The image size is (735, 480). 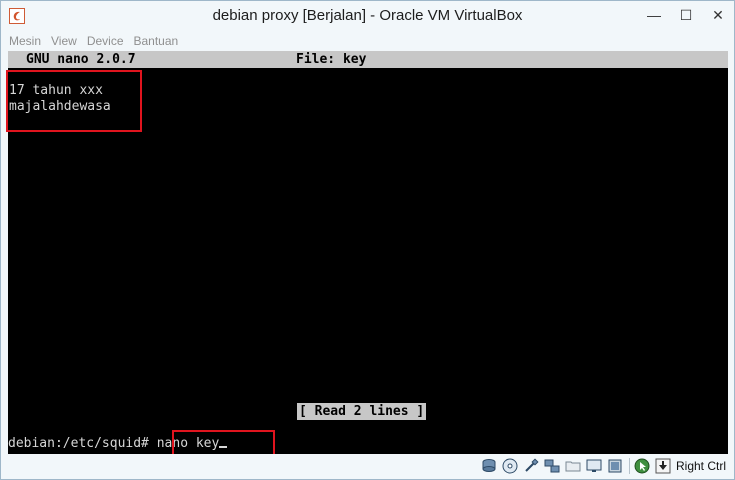 What do you see at coordinates (615, 466) in the screenshot?
I see `capture-icon` at bounding box center [615, 466].